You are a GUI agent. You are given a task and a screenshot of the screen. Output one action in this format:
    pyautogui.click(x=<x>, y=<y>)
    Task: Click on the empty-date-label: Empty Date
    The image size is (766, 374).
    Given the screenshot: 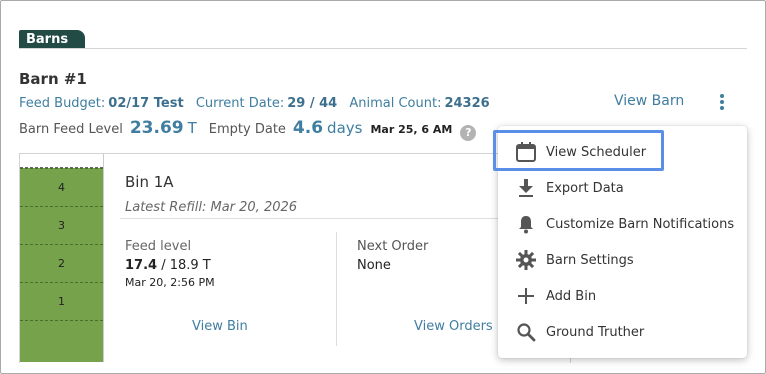 What is the action you would take?
    pyautogui.click(x=247, y=129)
    